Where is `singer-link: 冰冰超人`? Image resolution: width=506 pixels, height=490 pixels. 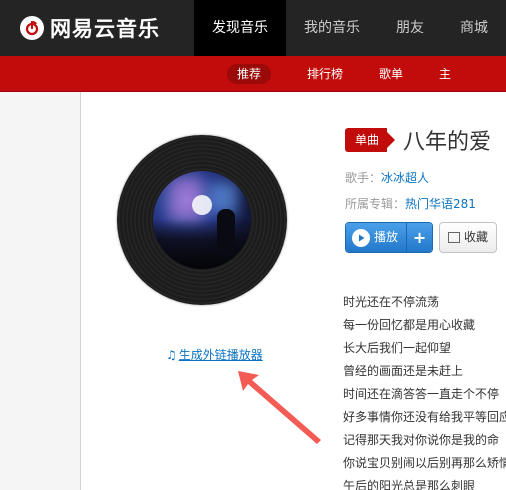 singer-link: 冰冰超人 is located at coordinates (405, 178).